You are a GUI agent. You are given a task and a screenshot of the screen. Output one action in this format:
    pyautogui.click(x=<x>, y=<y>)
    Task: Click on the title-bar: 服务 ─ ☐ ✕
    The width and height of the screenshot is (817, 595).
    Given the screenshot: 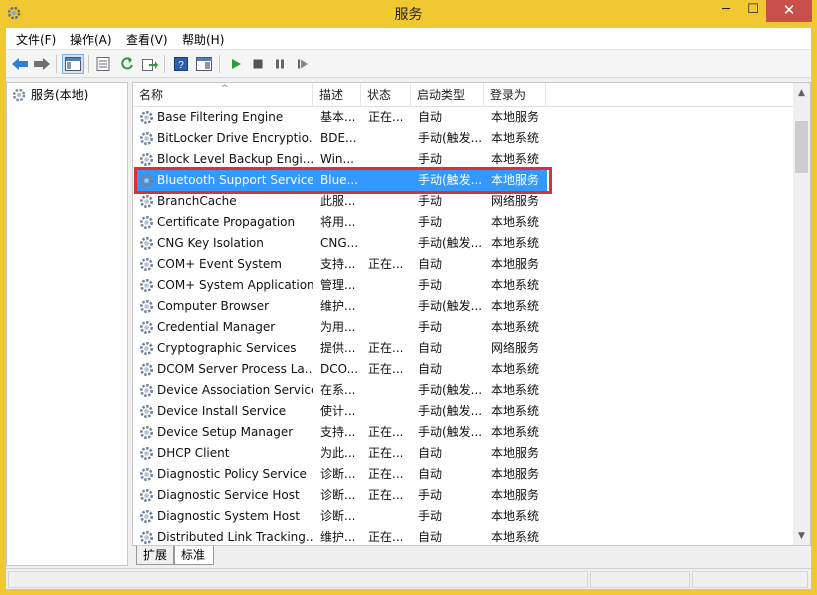 What is the action you would take?
    pyautogui.click(x=408, y=14)
    